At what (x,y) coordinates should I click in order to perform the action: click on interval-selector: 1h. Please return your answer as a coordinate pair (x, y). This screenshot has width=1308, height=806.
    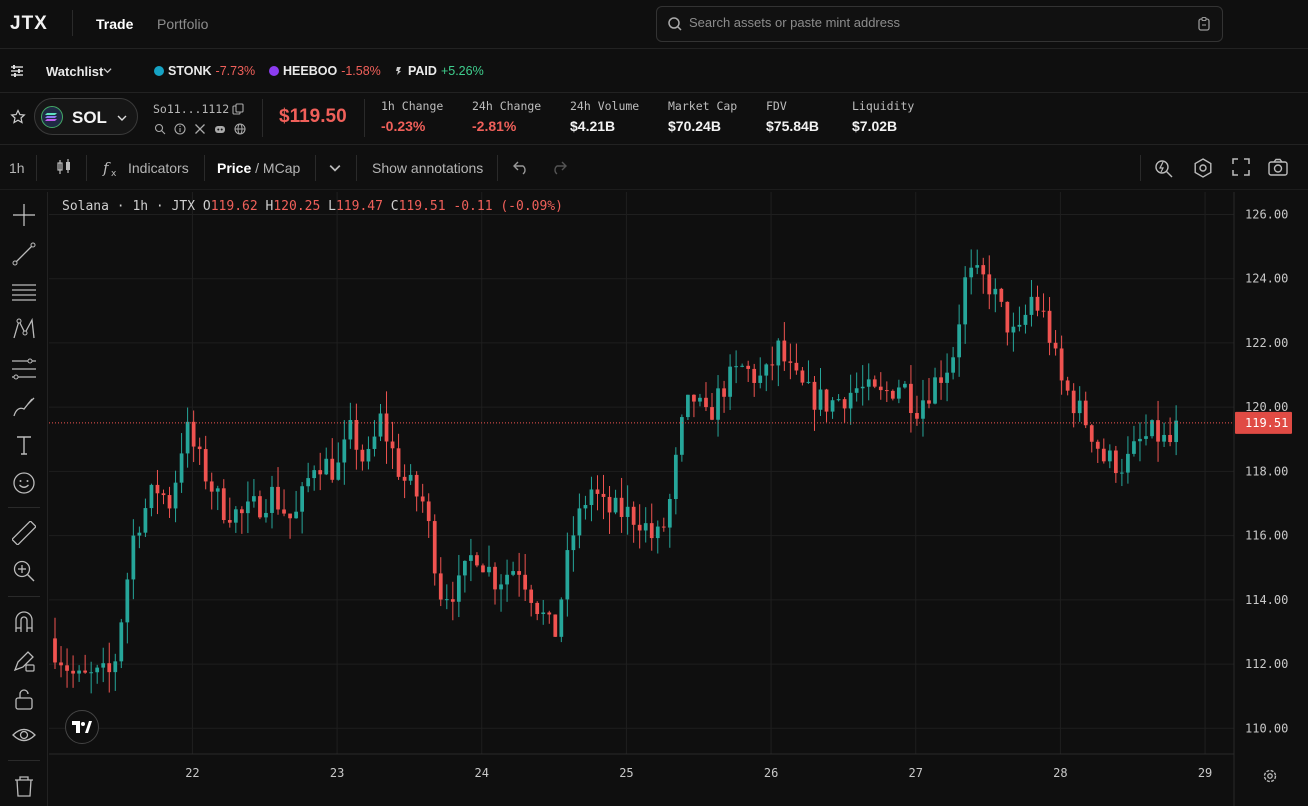
    Looking at the image, I should click on (17, 168).